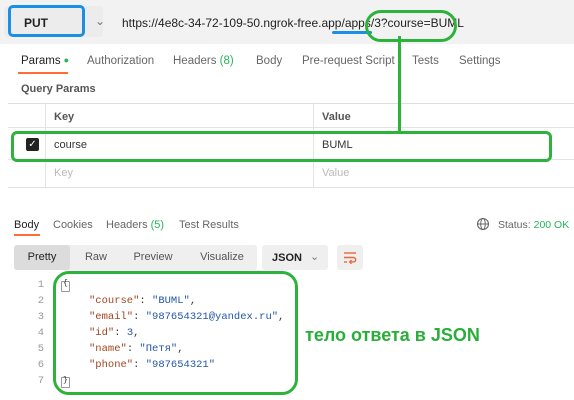 This screenshot has width=574, height=400. I want to click on visualize-button: Visualize, so click(222, 257).